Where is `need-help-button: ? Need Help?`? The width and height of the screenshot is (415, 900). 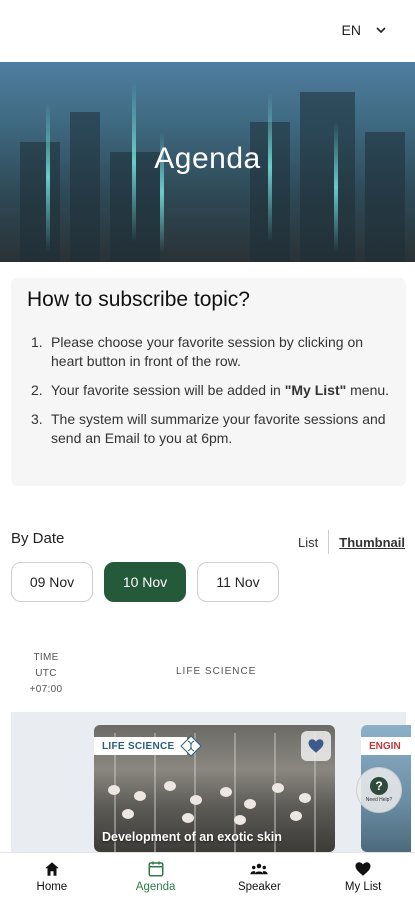
need-help-button: ? Need Help? is located at coordinates (379, 790).